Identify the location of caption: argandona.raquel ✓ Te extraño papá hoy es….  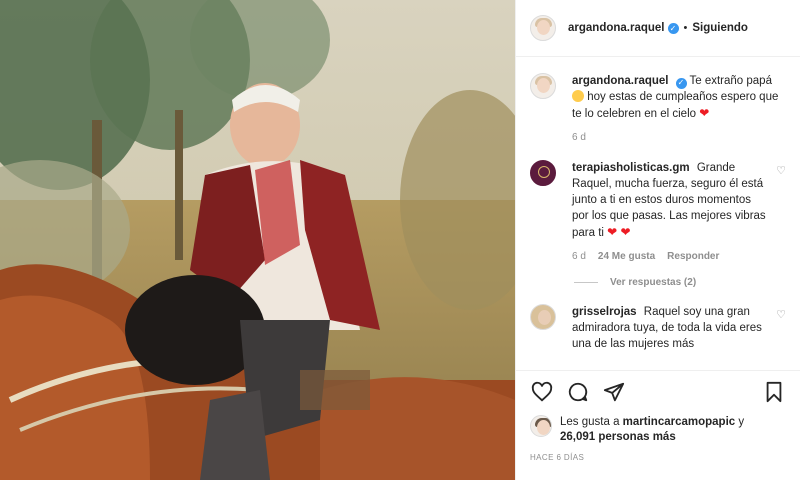
(658, 109).